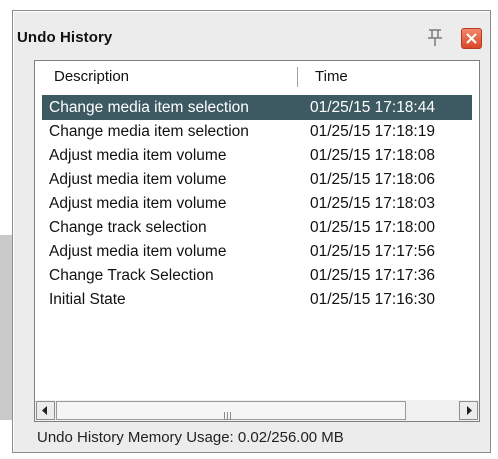 The image size is (498, 459). What do you see at coordinates (372, 131) in the screenshot?
I see `row-time: 01/25/15 17:18:19` at bounding box center [372, 131].